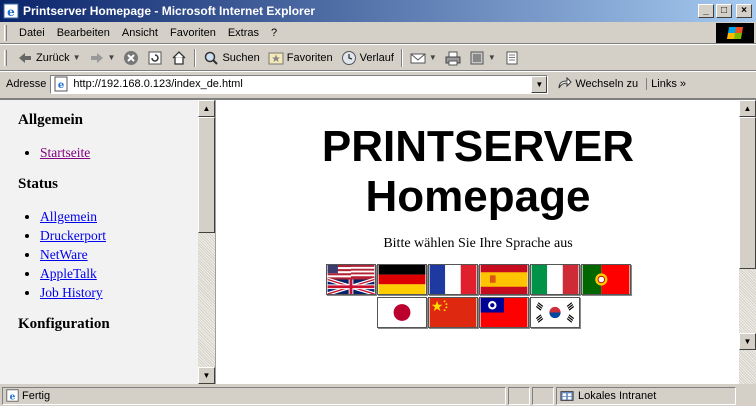 Image resolution: width=756 pixels, height=406 pixels. I want to click on flag-spanish-icon, so click(503, 279).